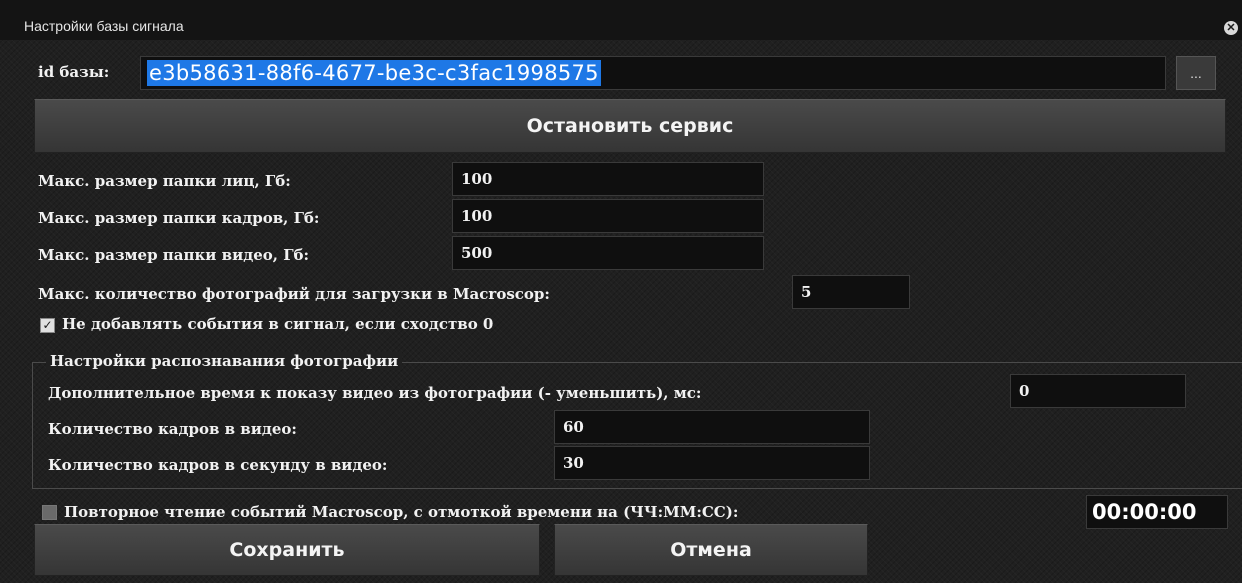 Image resolution: width=1242 pixels, height=583 pixels. I want to click on skip-zero-similarity-checkbox: ✓, so click(47, 325).